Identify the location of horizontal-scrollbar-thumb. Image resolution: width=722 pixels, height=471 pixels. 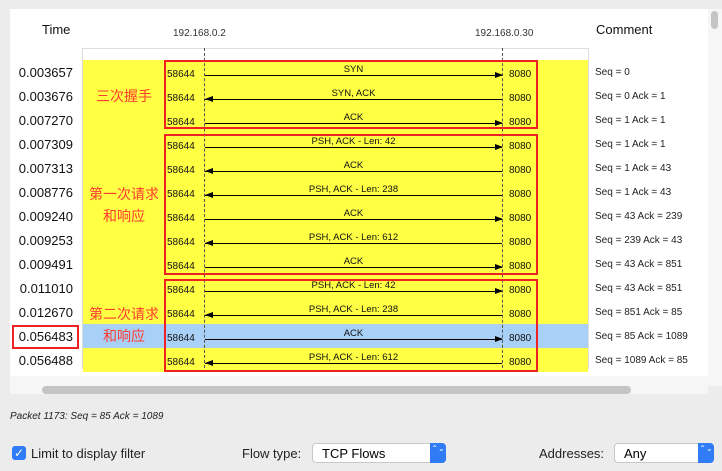
(336, 390).